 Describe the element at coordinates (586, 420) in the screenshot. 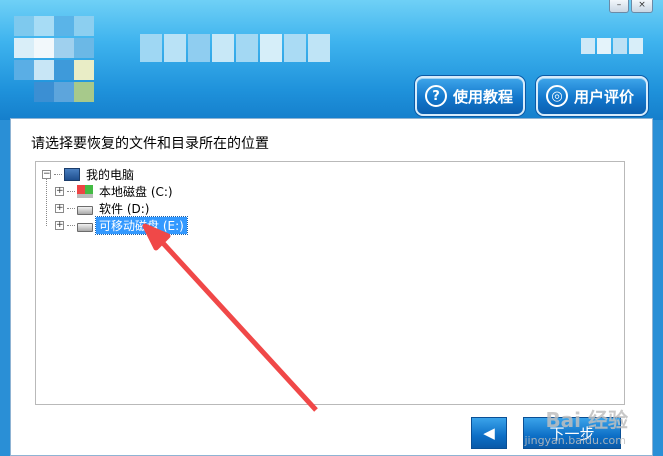

I see `watermark-brand: Bai 经验` at that location.